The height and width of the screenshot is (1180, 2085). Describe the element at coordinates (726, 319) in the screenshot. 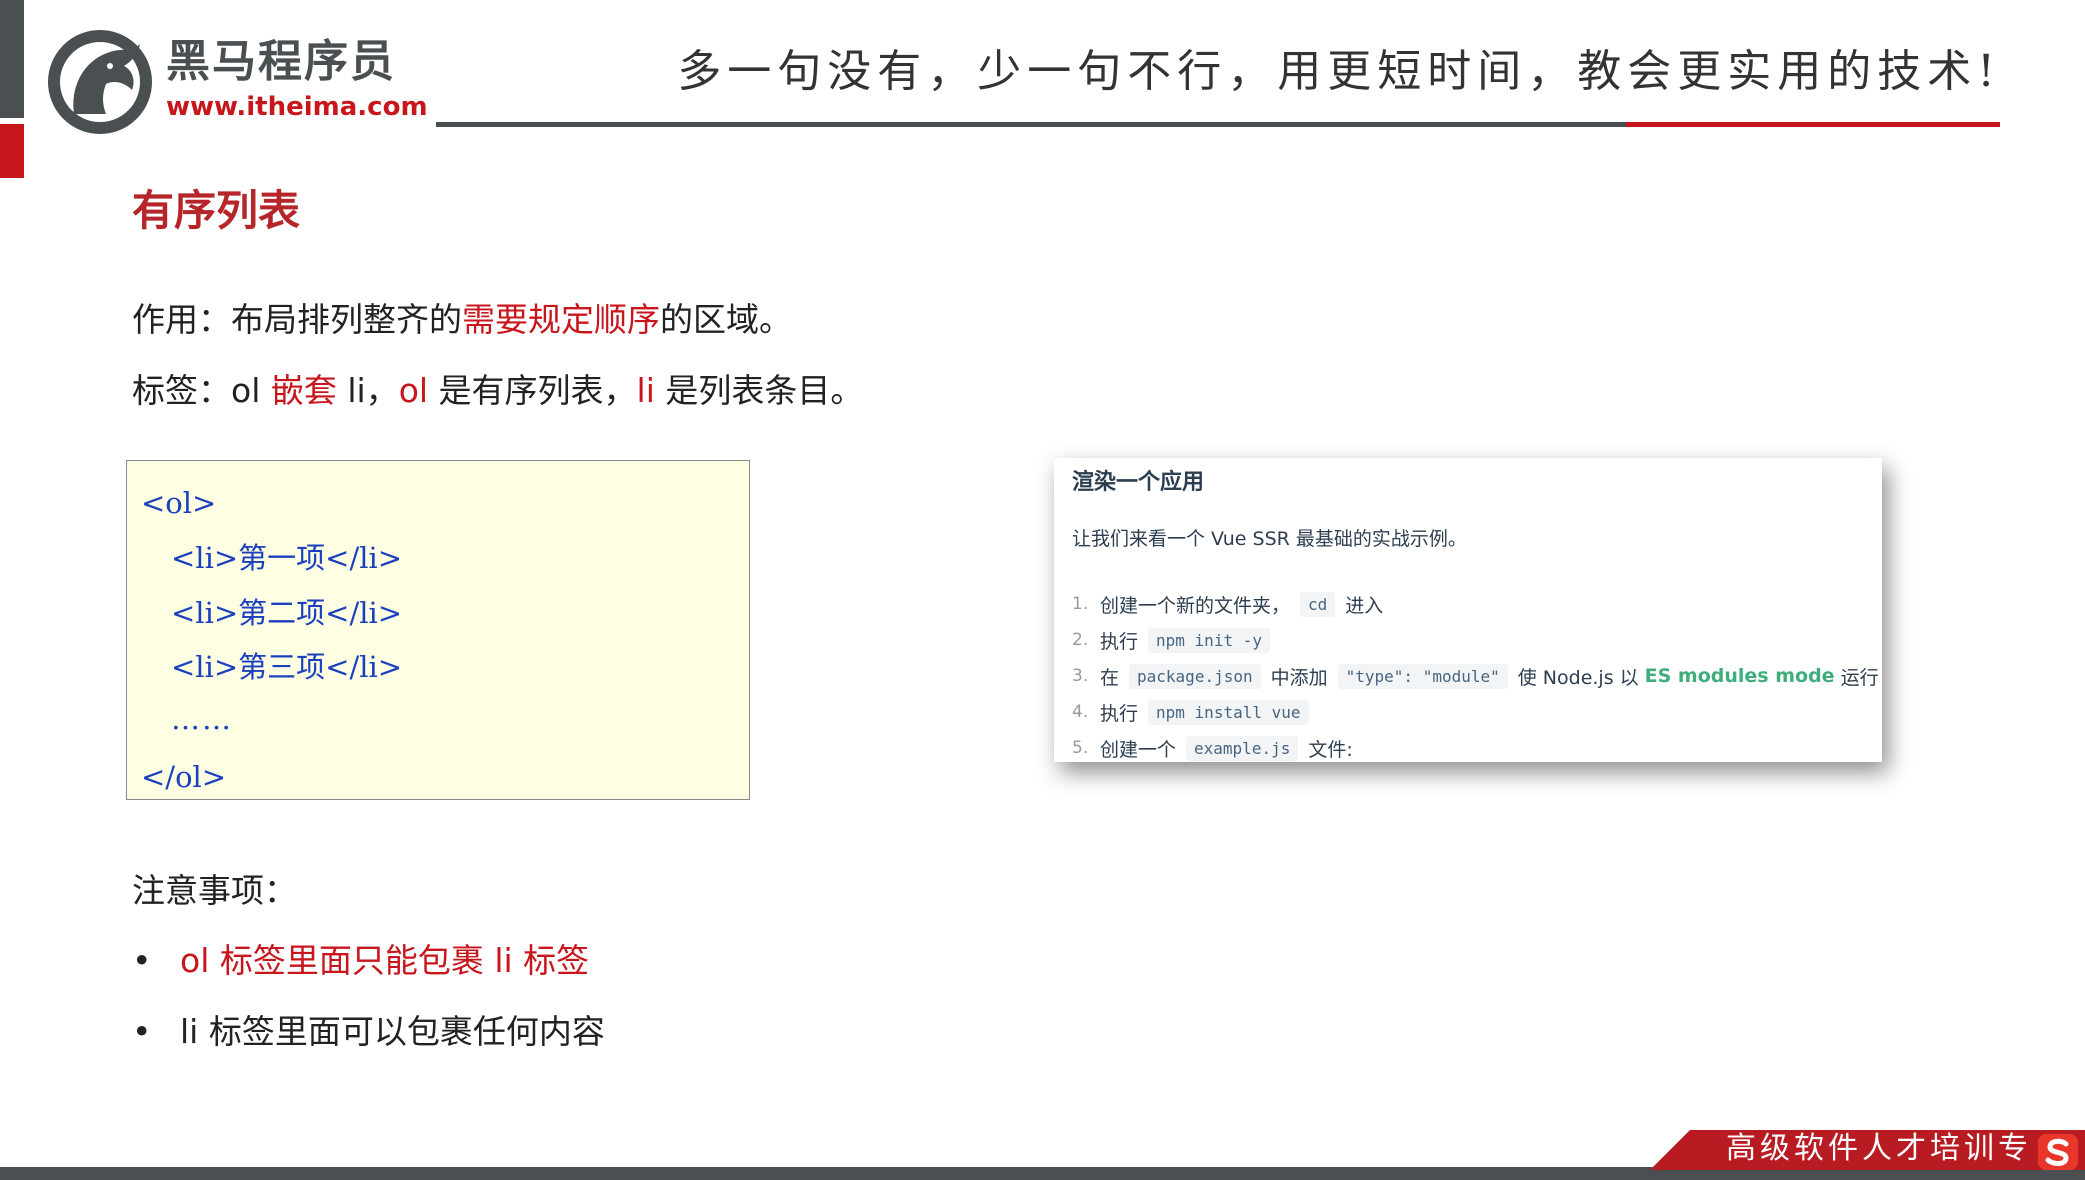

I see `purpose-suffix: 的区域。` at that location.